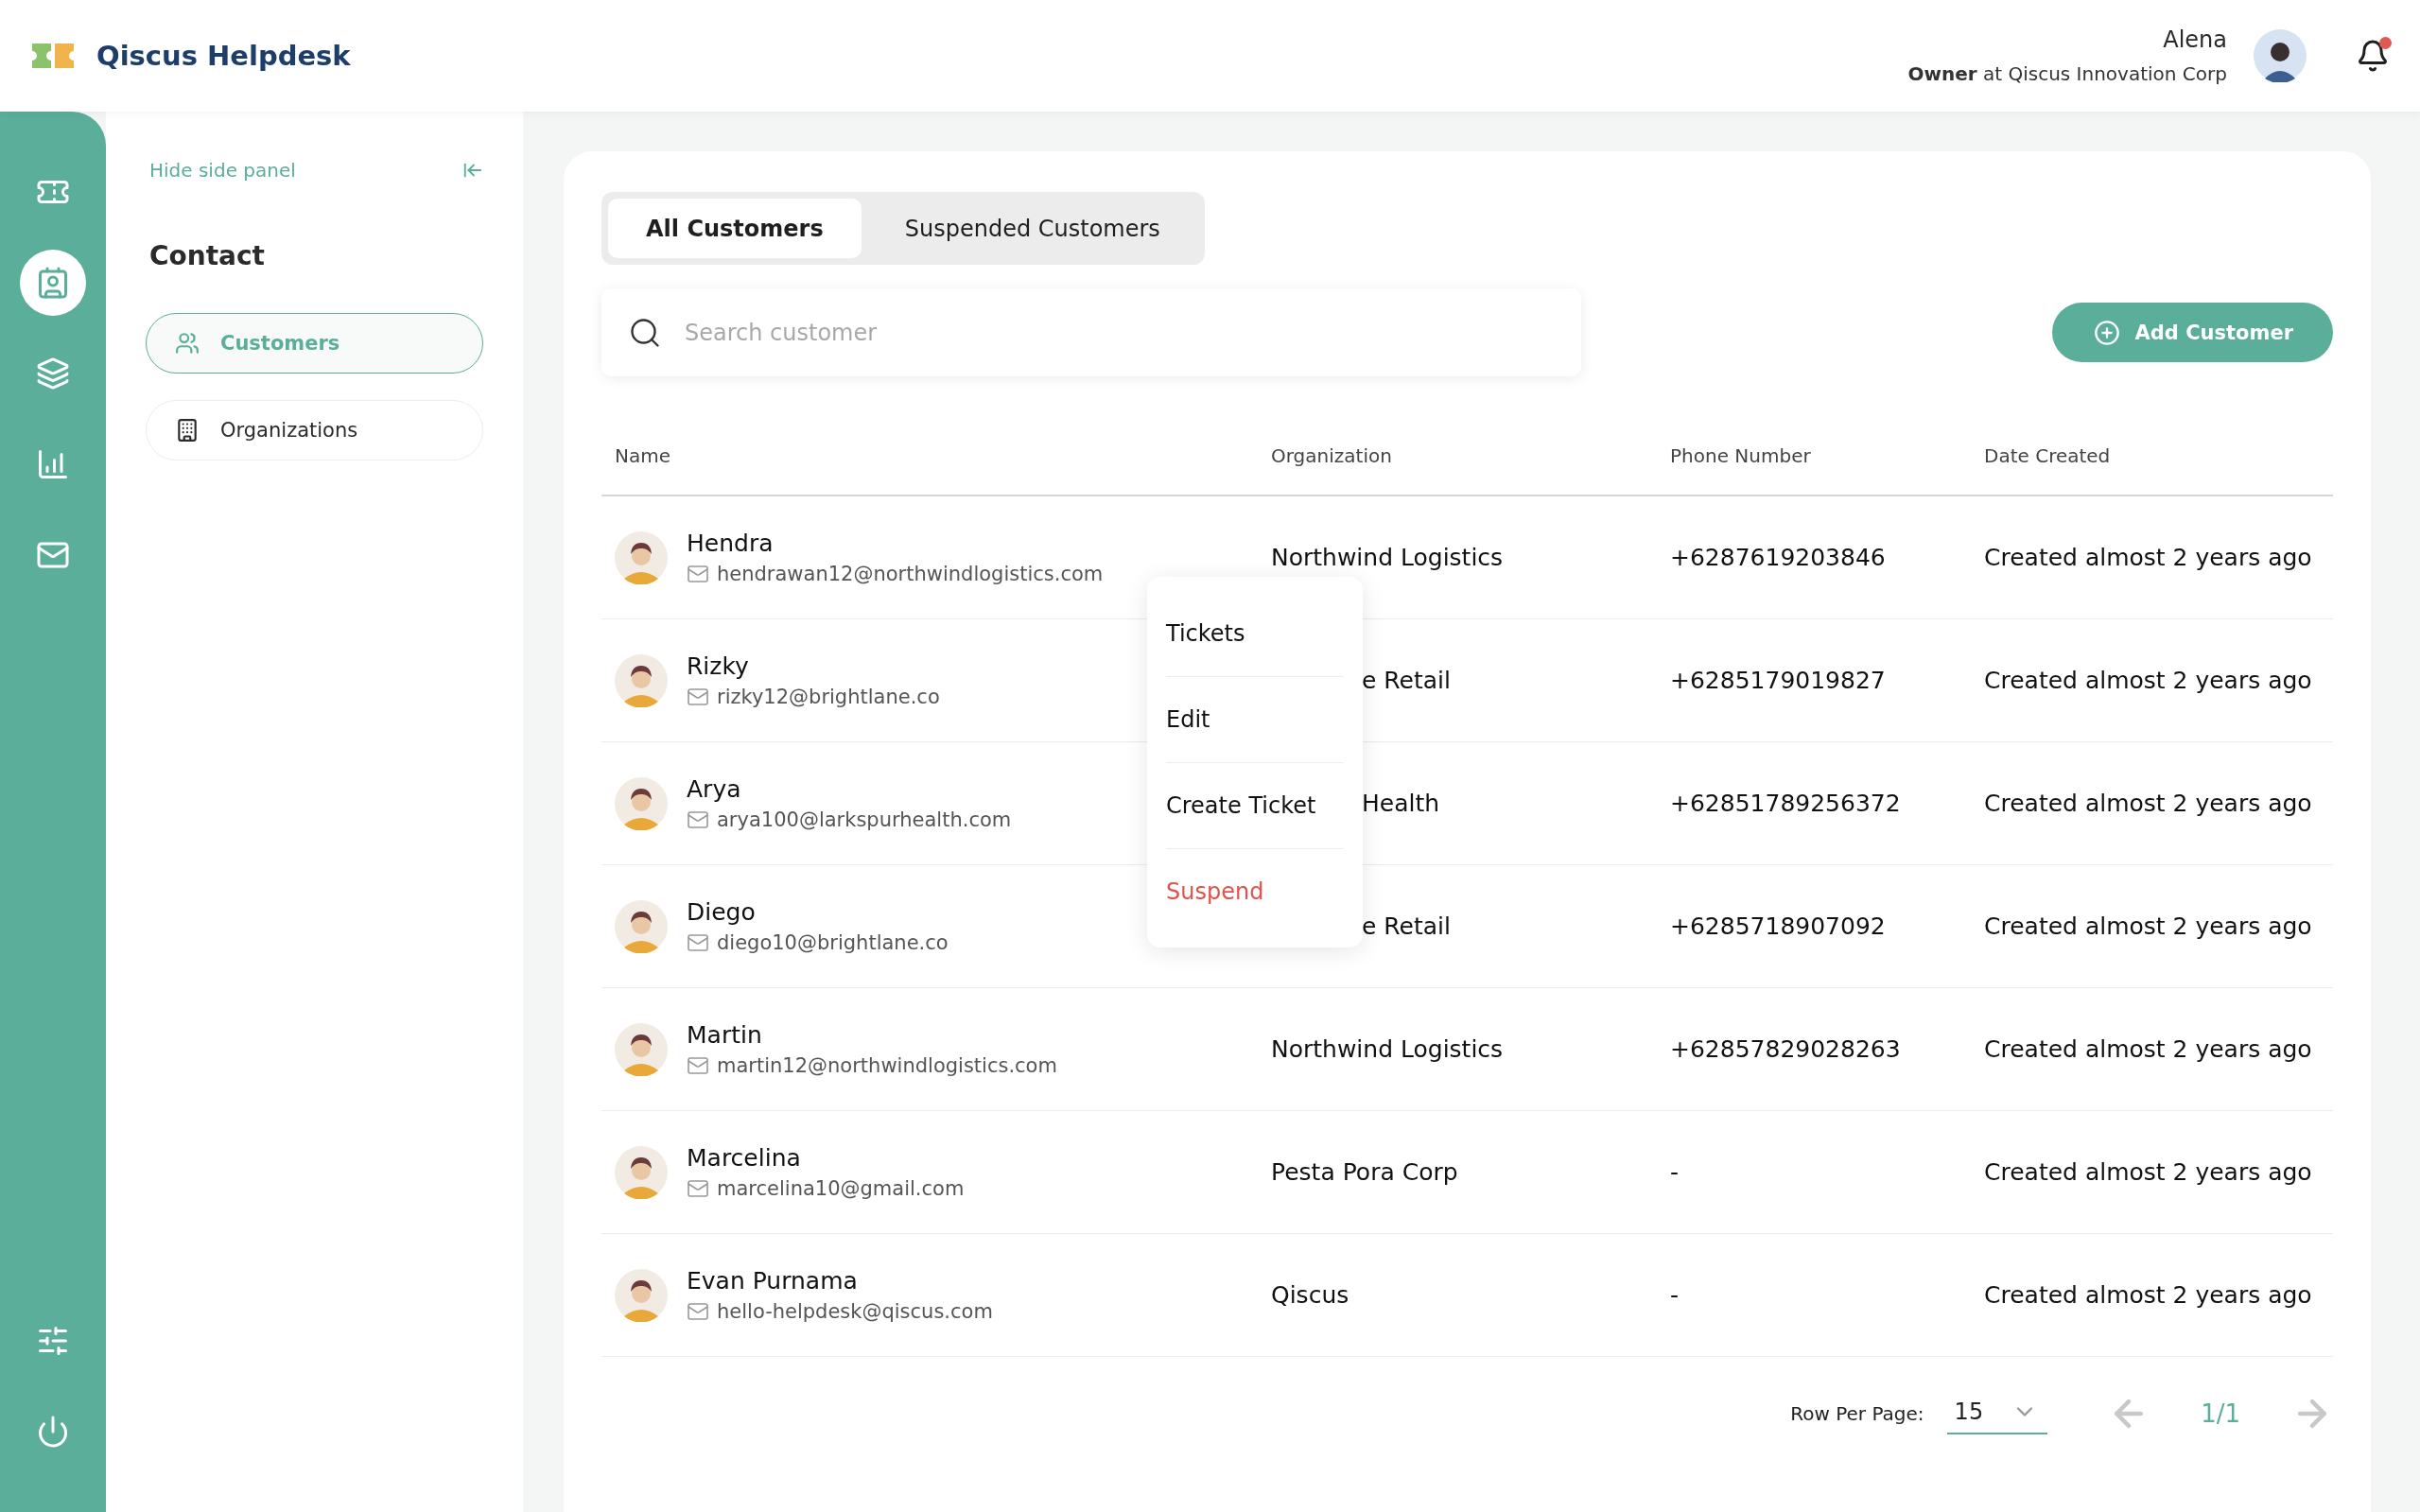 This screenshot has width=2420, height=1512. Describe the element at coordinates (1255, 719) in the screenshot. I see `menu-item: Edit` at that location.